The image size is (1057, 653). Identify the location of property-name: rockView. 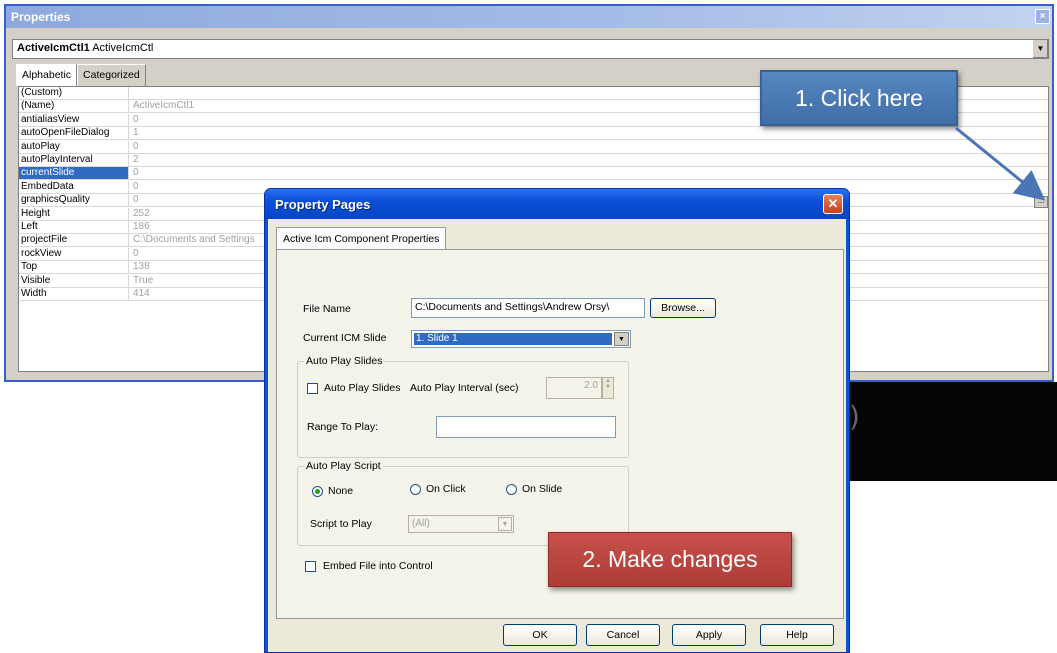
(74, 253).